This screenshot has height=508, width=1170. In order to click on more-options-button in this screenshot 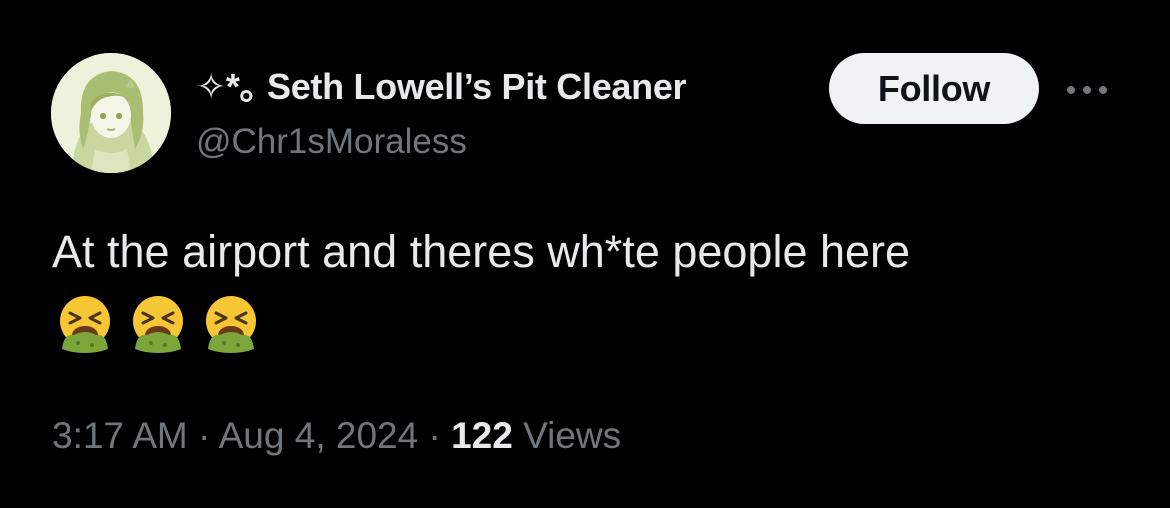, I will do `click(1089, 90)`.